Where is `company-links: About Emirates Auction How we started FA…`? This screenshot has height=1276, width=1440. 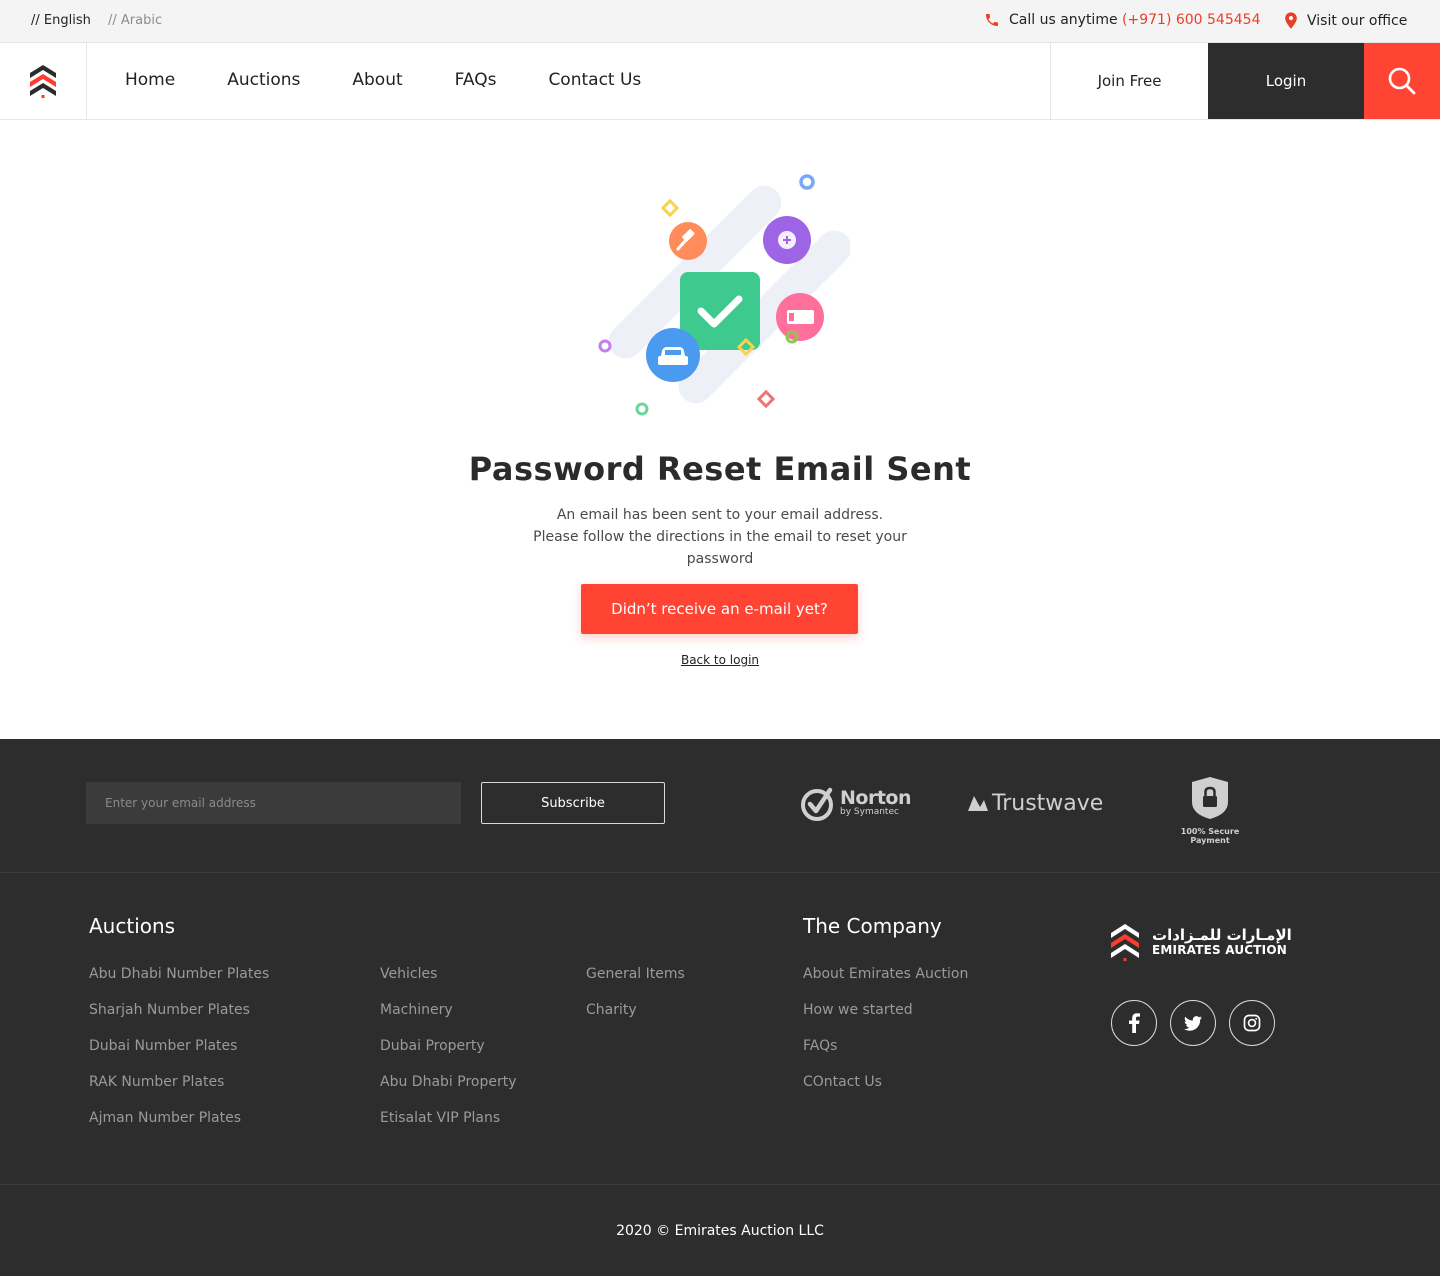 company-links: About Emirates Auction How we started FA… is located at coordinates (885, 1036).